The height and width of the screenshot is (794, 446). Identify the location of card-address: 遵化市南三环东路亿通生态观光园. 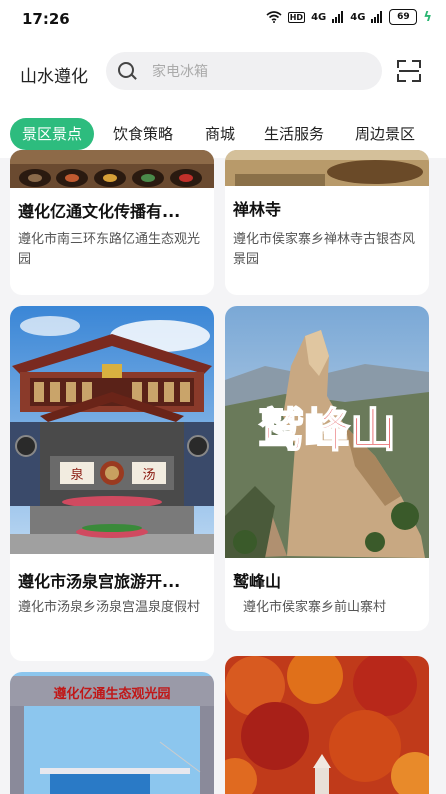
(109, 249).